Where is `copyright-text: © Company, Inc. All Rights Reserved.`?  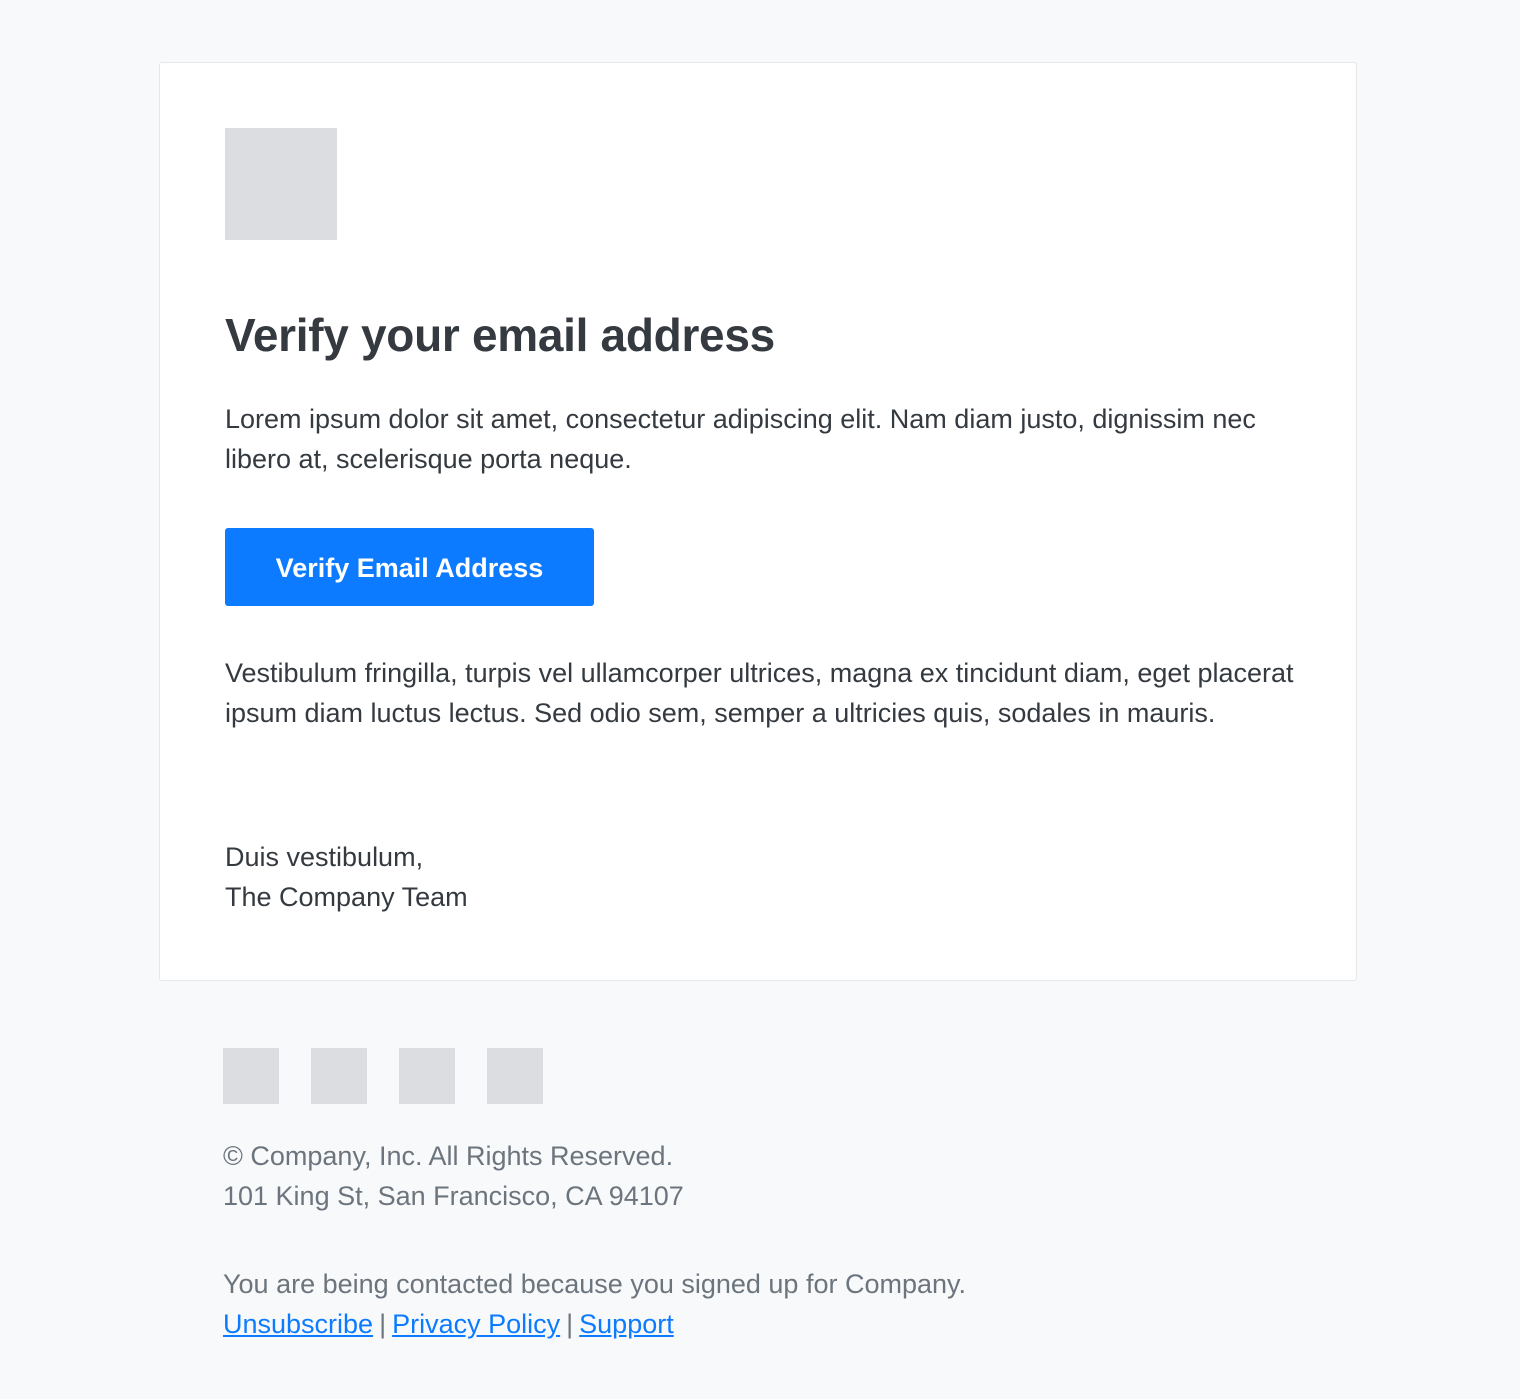 copyright-text: © Company, Inc. All Rights Reserved. is located at coordinates (448, 1156).